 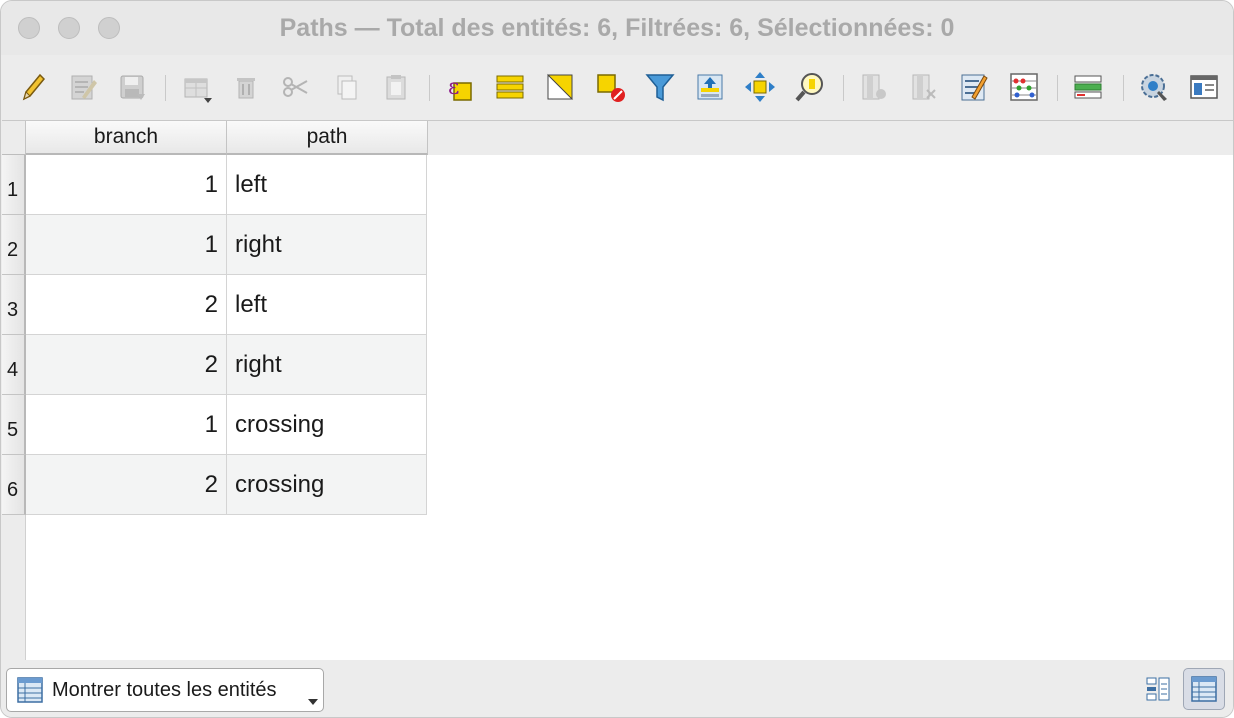 I want to click on zoom-magnifier-icon, so click(x=809, y=87).